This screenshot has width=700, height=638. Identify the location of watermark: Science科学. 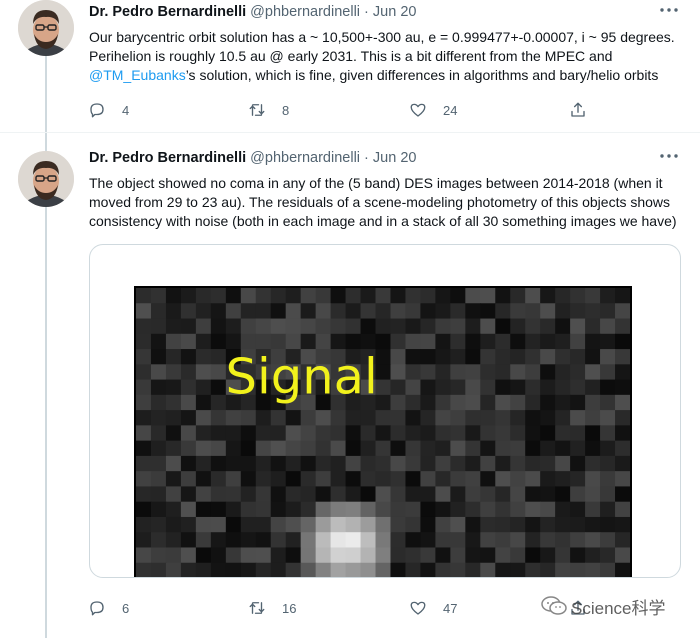
(602, 606).